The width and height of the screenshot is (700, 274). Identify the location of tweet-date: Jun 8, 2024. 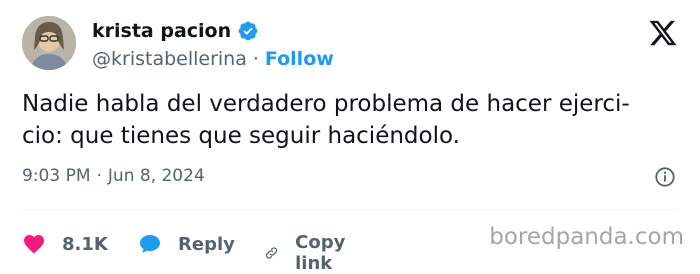
(156, 176).